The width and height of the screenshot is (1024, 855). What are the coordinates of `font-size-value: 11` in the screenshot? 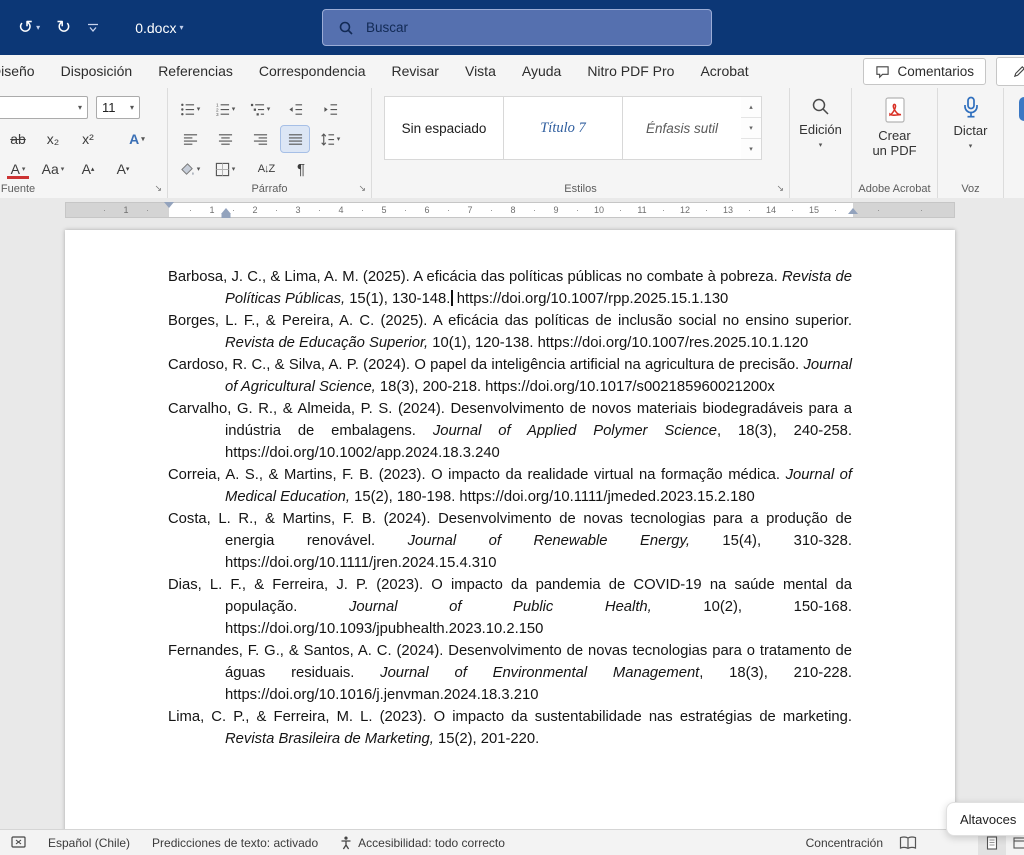 It's located at (109, 107).